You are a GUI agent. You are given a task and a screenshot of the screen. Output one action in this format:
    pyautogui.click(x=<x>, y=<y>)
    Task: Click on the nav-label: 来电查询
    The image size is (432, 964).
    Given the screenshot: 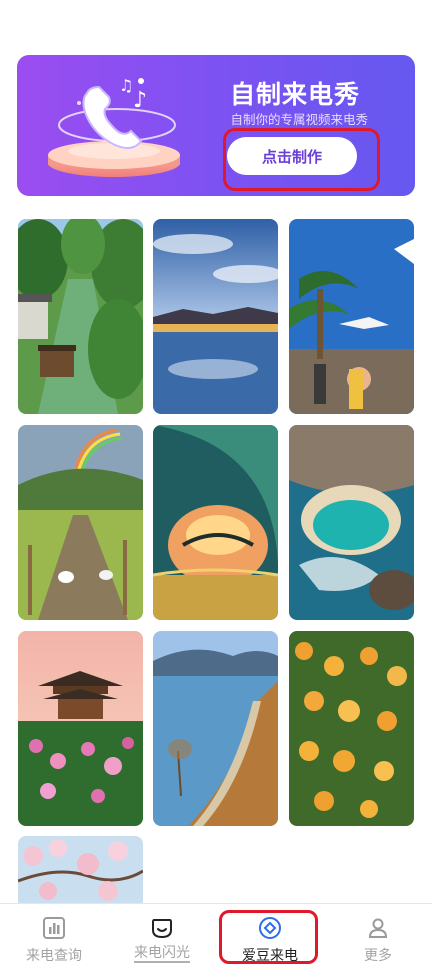 What is the action you would take?
    pyautogui.click(x=54, y=956)
    